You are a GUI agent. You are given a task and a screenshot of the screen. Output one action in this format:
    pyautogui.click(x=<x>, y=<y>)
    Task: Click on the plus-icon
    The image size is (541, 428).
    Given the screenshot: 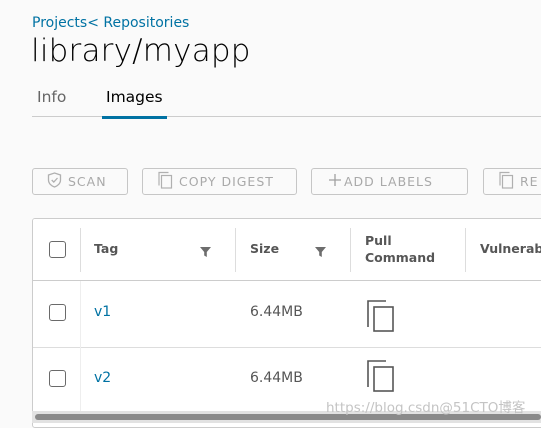 What is the action you would take?
    pyautogui.click(x=336, y=181)
    